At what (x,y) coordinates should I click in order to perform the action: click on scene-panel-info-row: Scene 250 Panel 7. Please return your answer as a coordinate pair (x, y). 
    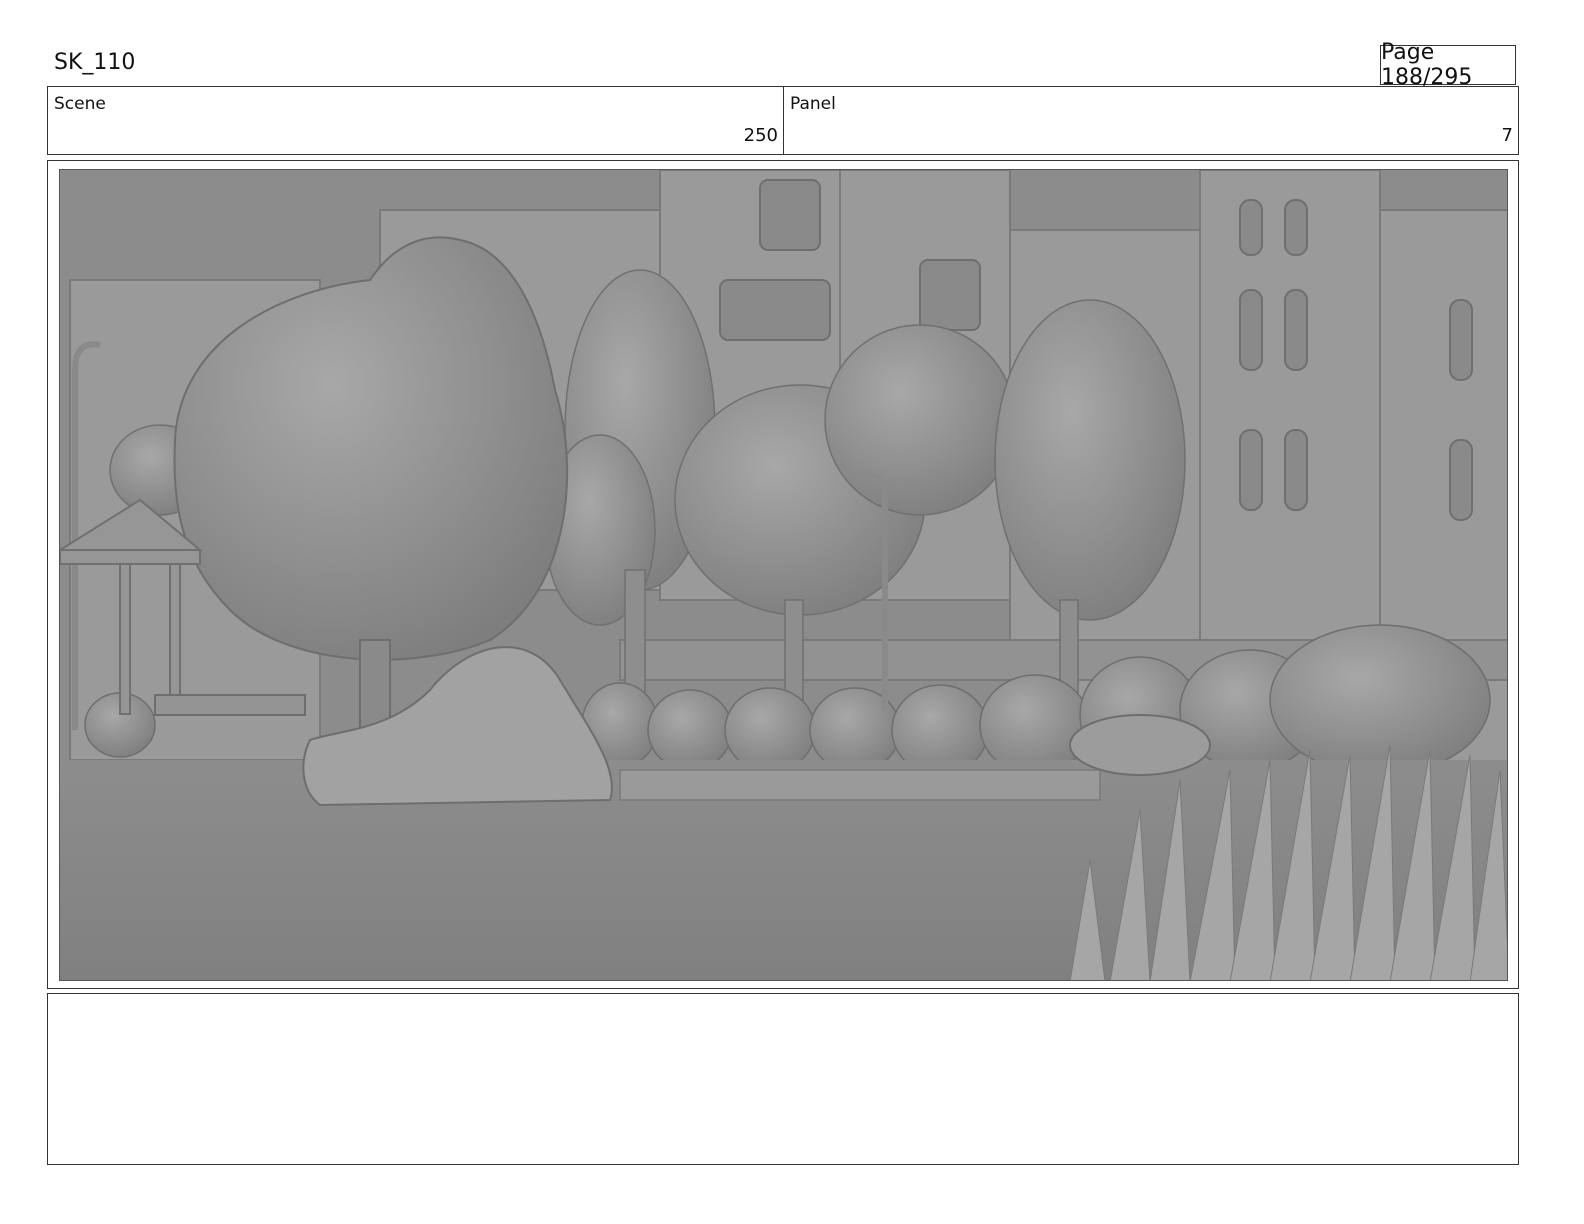
    Looking at the image, I should click on (783, 120).